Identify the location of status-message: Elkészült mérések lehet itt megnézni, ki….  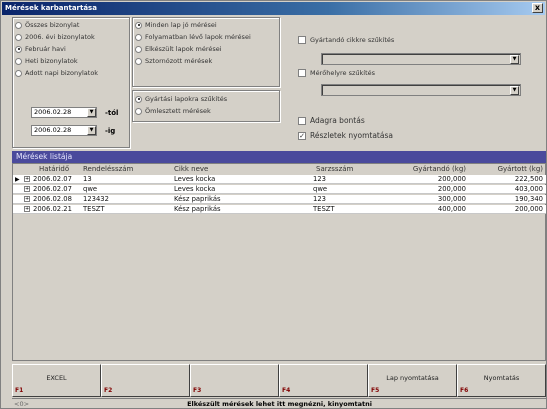
(279, 404).